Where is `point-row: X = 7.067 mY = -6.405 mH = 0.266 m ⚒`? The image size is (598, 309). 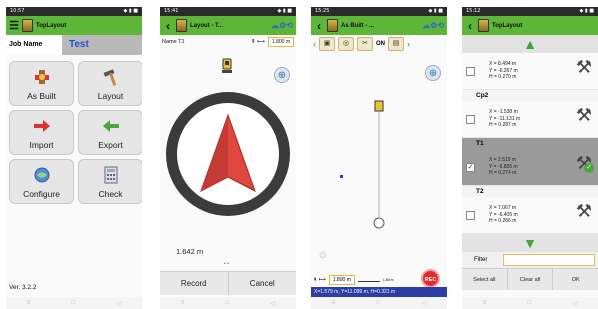 point-row: X = 7.067 mY = -6.405 mH = 0.266 m ⚒ is located at coordinates (530, 215).